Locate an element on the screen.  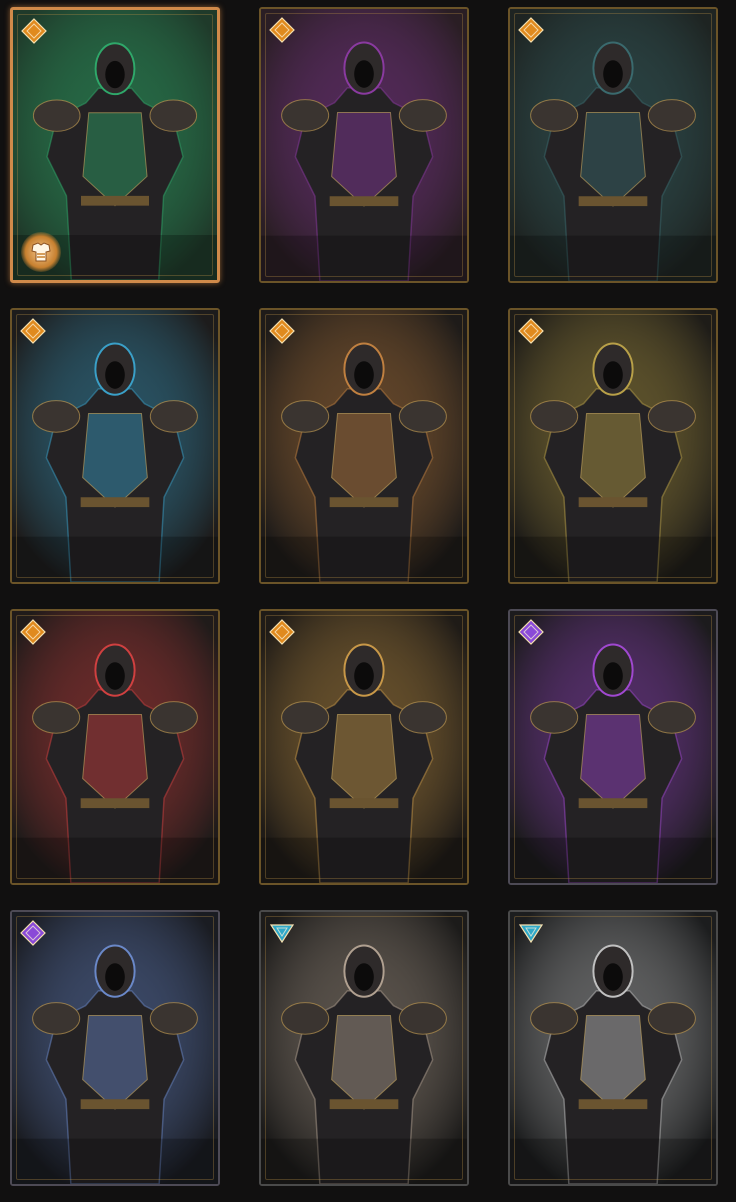
cosmetic-card-horned-shaman is located at coordinates (115, 1048).